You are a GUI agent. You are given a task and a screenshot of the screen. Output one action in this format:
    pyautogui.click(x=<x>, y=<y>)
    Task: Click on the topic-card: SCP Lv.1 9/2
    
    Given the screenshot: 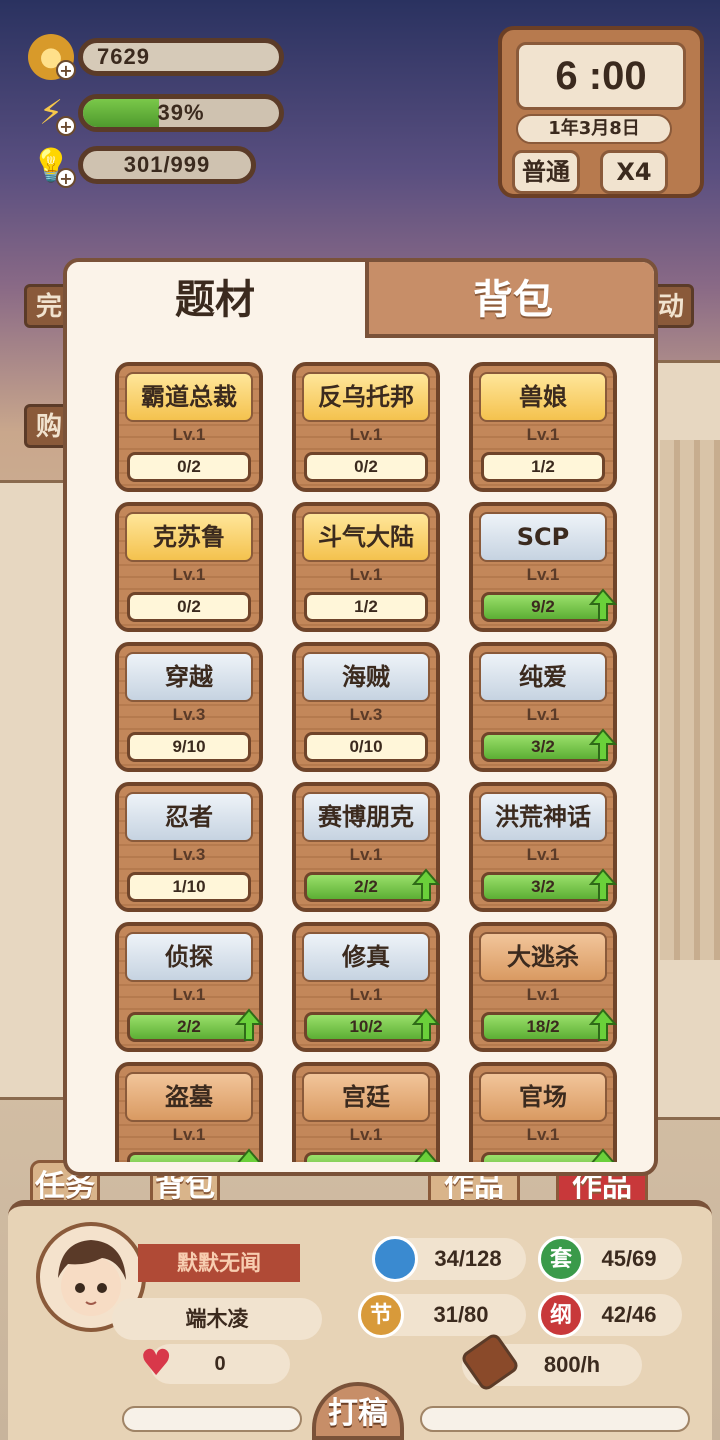 What is the action you would take?
    pyautogui.click(x=543, y=567)
    